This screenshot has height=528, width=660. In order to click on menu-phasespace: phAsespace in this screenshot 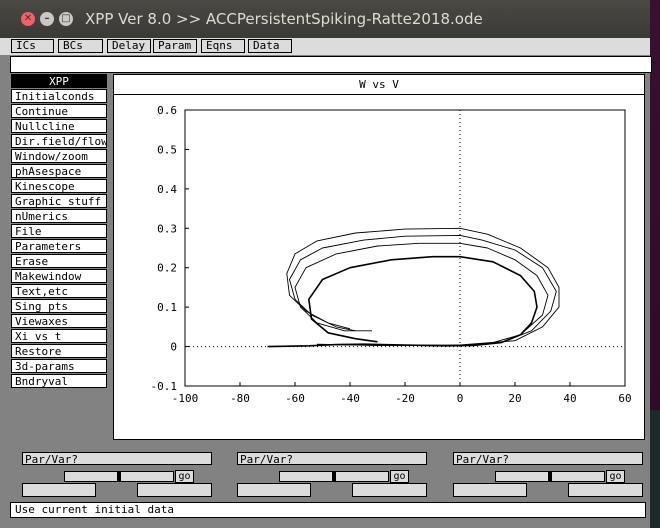, I will do `click(59, 171)`.